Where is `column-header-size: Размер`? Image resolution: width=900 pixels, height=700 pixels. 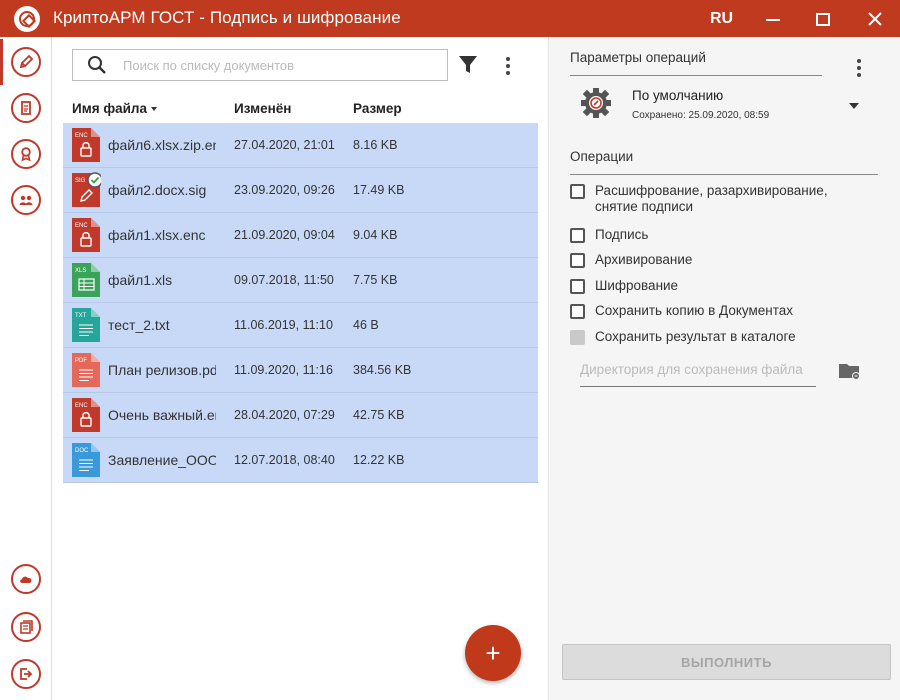 column-header-size: Размер is located at coordinates (377, 108).